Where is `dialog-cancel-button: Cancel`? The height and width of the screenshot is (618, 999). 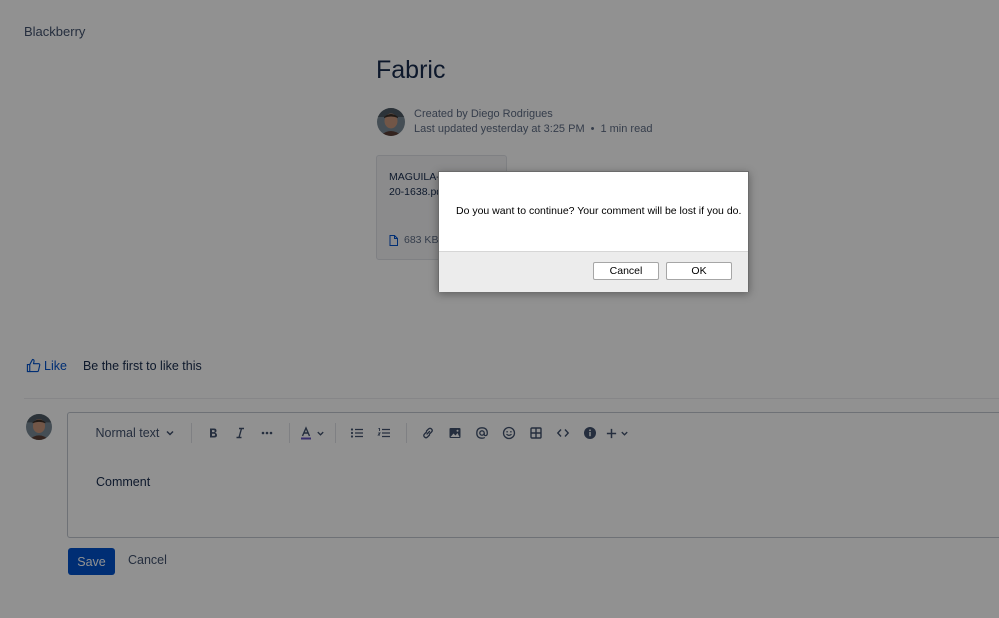
dialog-cancel-button: Cancel is located at coordinates (626, 271).